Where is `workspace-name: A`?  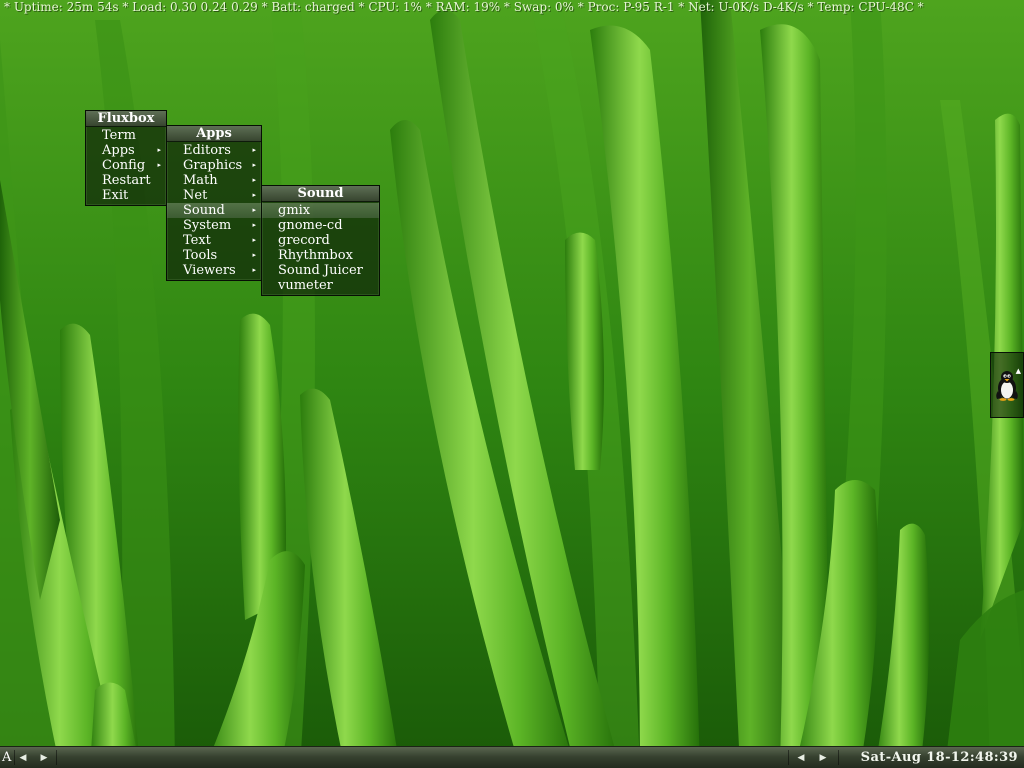
workspace-name: A is located at coordinates (6, 757).